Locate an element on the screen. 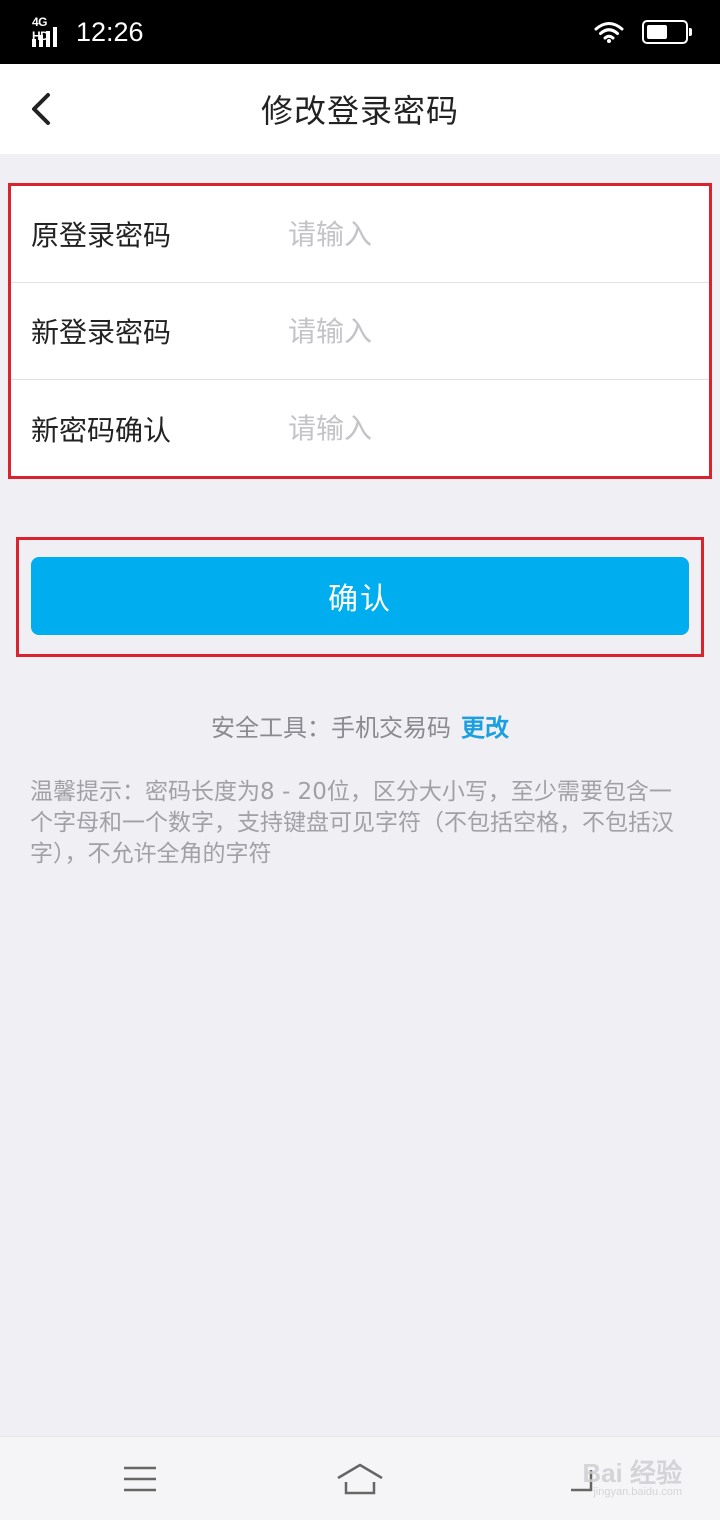 Image resolution: width=720 pixels, height=1520 pixels. confirm-password-input is located at coordinates (498, 428).